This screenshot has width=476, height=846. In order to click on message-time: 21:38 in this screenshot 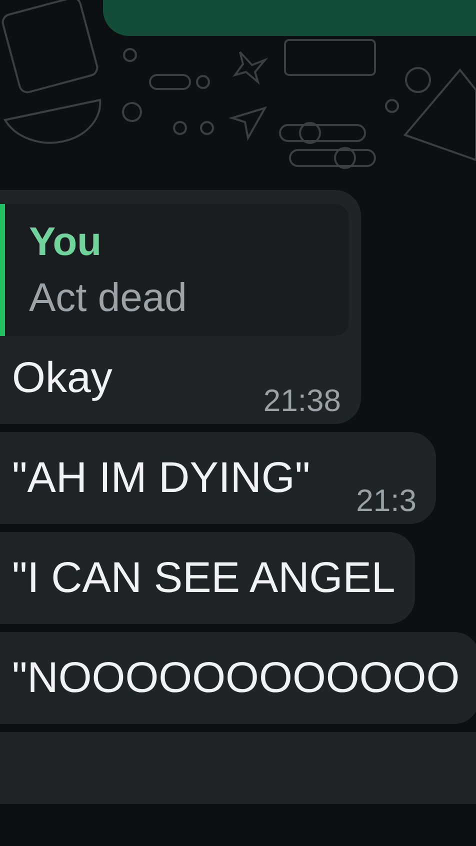, I will do `click(302, 401)`.